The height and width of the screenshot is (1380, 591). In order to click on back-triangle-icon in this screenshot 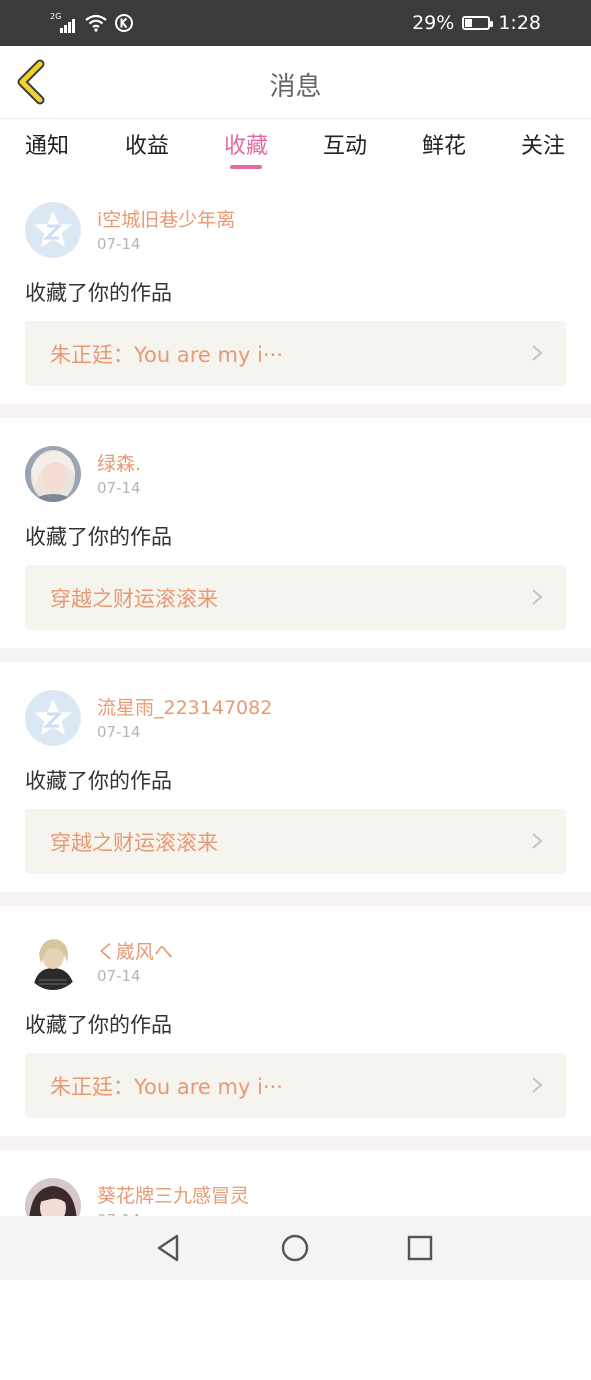, I will do `click(169, 1248)`.